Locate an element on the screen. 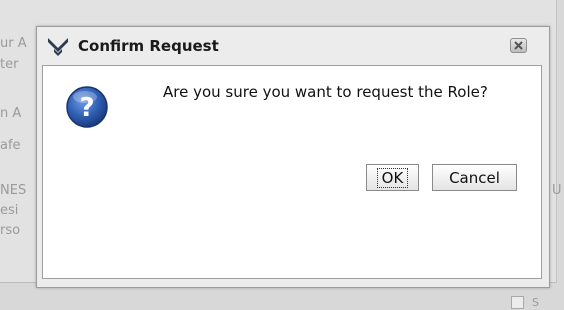  close-button is located at coordinates (518, 45).